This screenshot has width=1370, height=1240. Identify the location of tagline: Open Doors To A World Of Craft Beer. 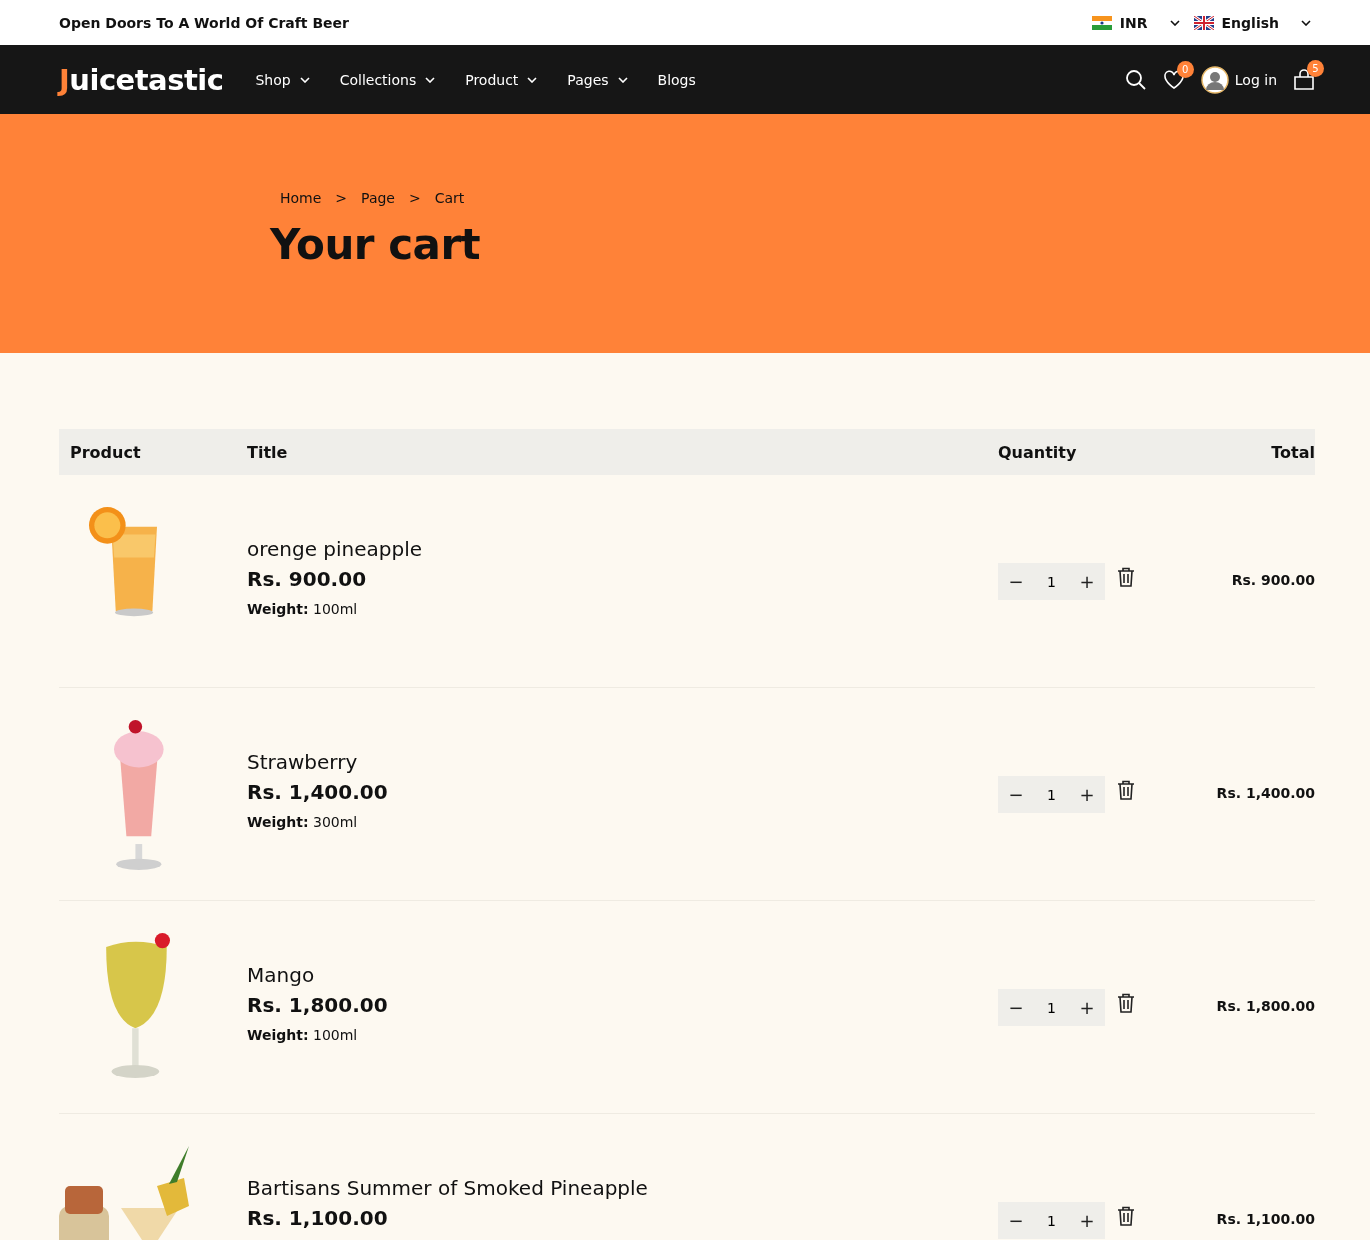
(204, 22).